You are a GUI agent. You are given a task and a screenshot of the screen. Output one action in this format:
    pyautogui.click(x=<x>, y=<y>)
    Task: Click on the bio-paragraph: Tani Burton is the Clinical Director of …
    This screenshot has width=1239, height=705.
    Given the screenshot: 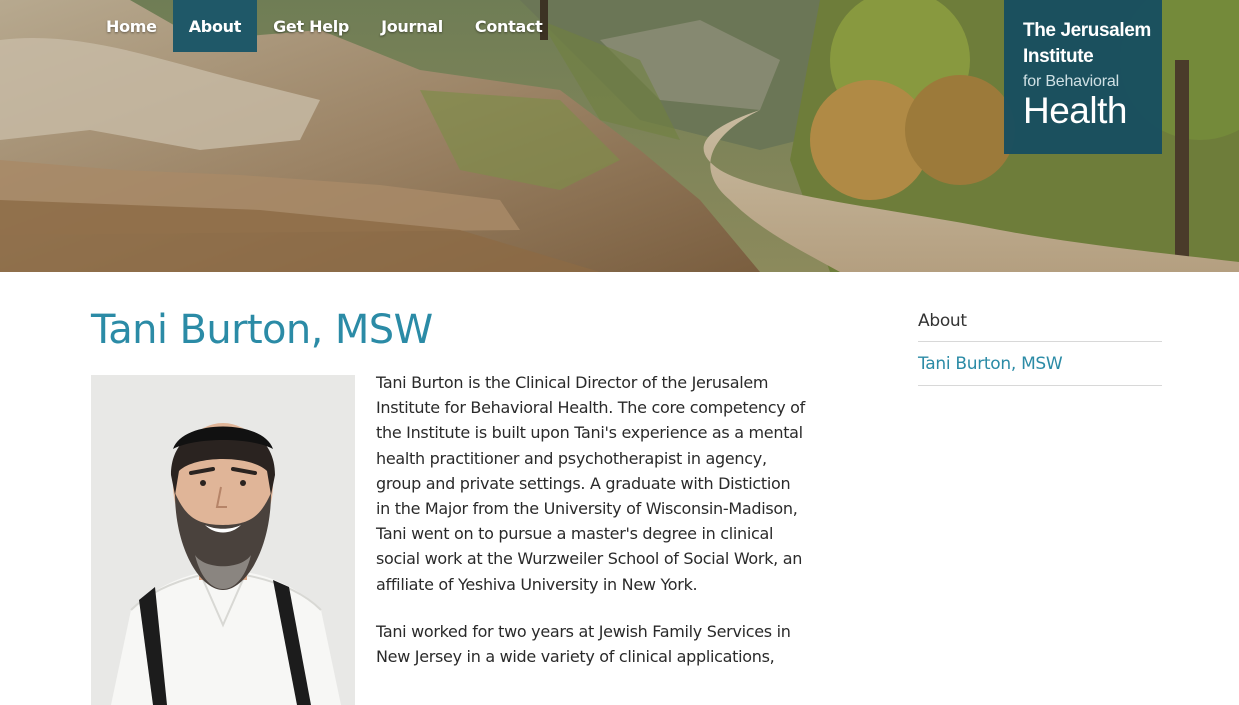 What is the action you would take?
    pyautogui.click(x=591, y=483)
    